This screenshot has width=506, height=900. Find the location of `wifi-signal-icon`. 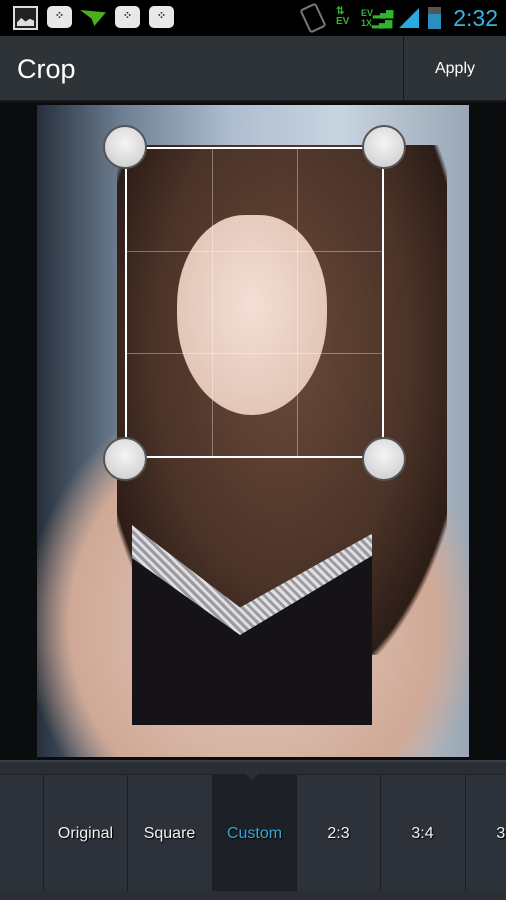

wifi-signal-icon is located at coordinates (409, 18).